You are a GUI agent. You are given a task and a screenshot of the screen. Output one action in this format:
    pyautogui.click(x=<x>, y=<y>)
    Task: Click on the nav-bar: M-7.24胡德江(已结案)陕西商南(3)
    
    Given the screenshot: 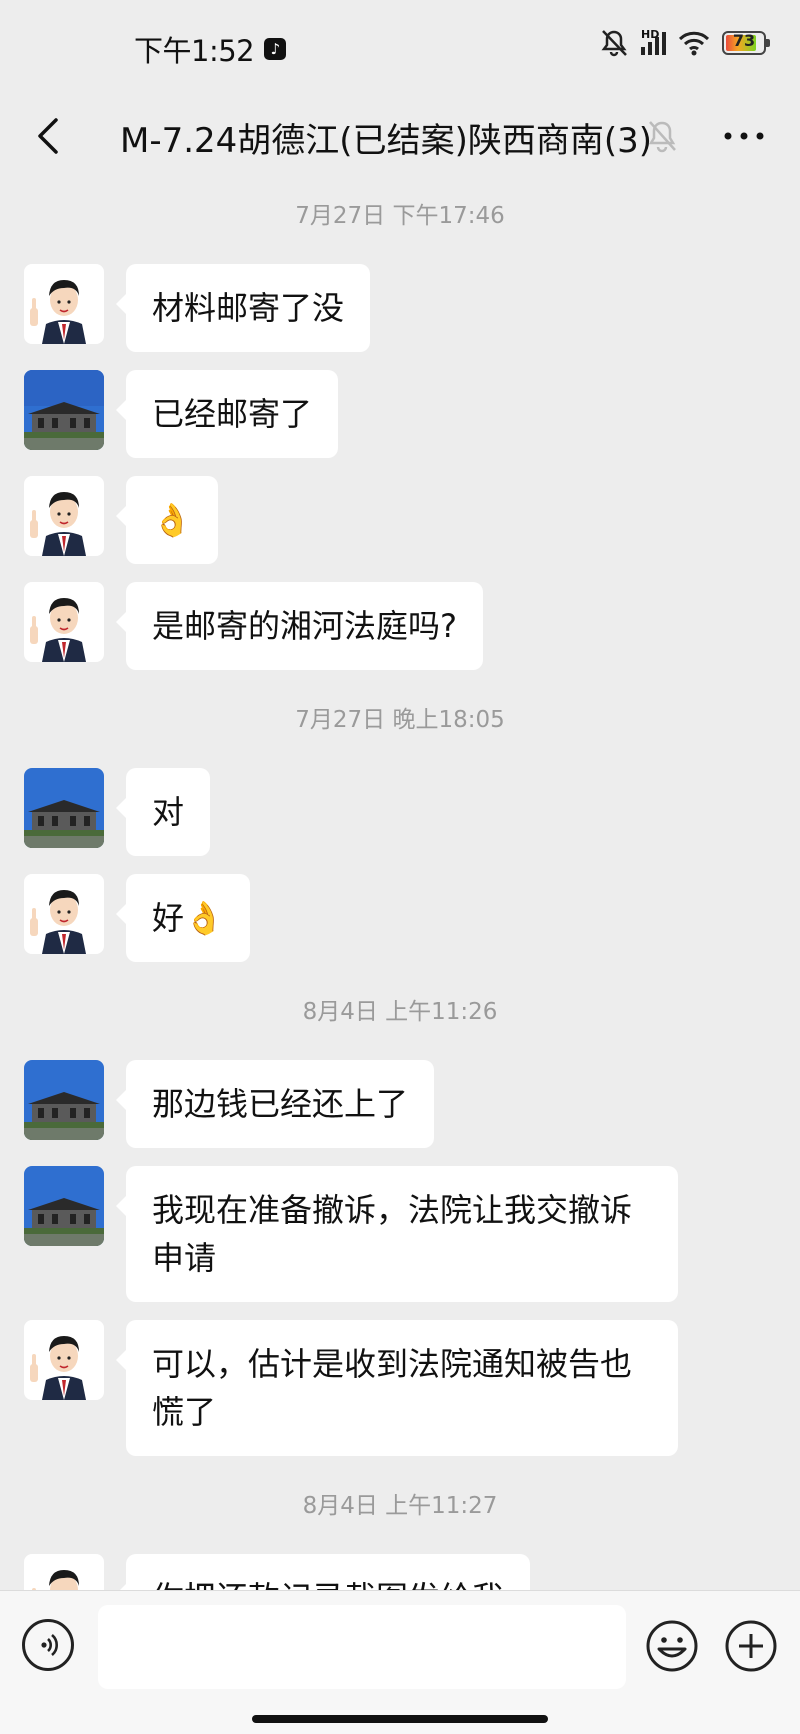 What is the action you would take?
    pyautogui.click(x=400, y=137)
    